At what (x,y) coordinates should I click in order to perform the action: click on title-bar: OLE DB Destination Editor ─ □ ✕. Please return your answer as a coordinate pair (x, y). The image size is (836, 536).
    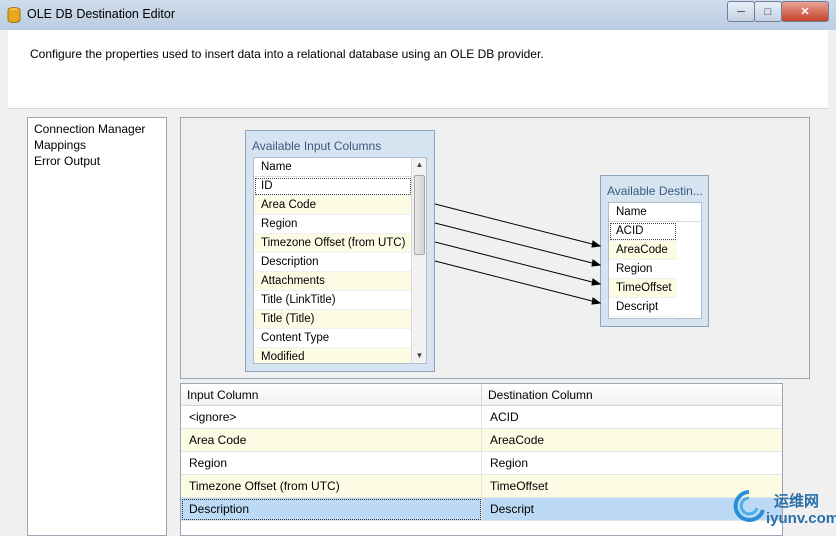
    Looking at the image, I should click on (418, 15).